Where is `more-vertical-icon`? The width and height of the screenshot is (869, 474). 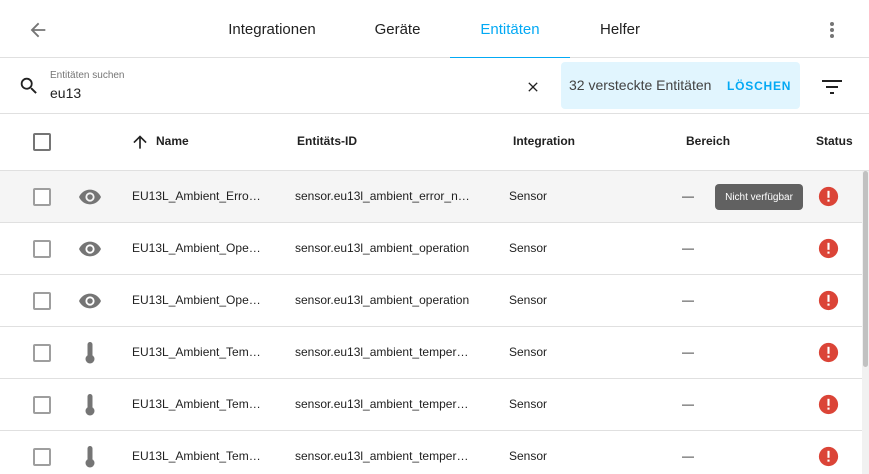 more-vertical-icon is located at coordinates (832, 30).